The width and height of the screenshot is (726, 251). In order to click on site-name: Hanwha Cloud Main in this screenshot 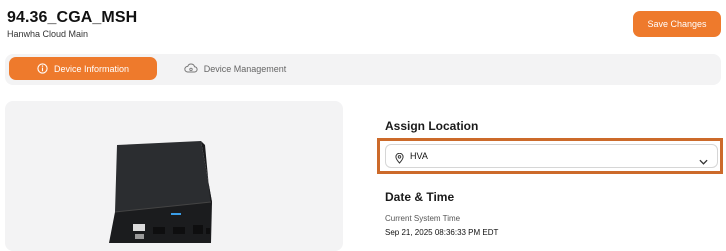, I will do `click(48, 34)`.